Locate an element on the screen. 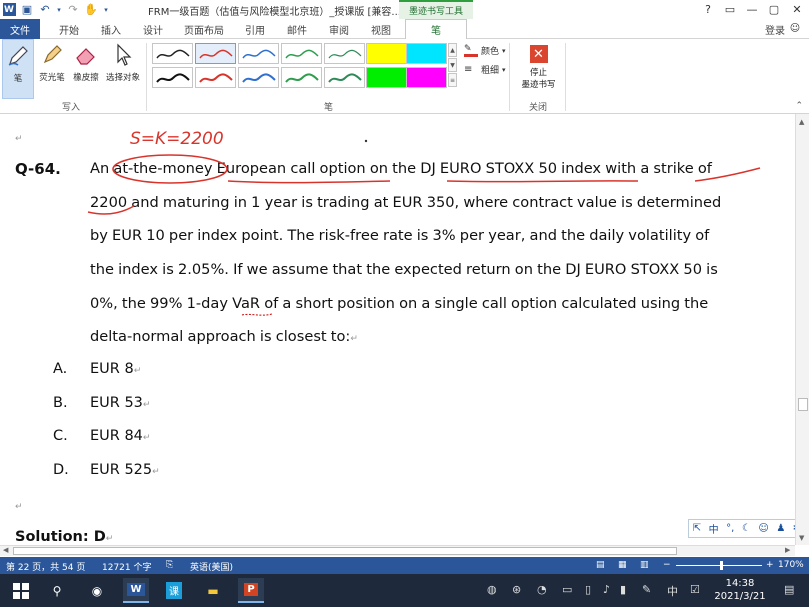 The image size is (809, 607). pen-tool-button: 笔 is located at coordinates (18, 69).